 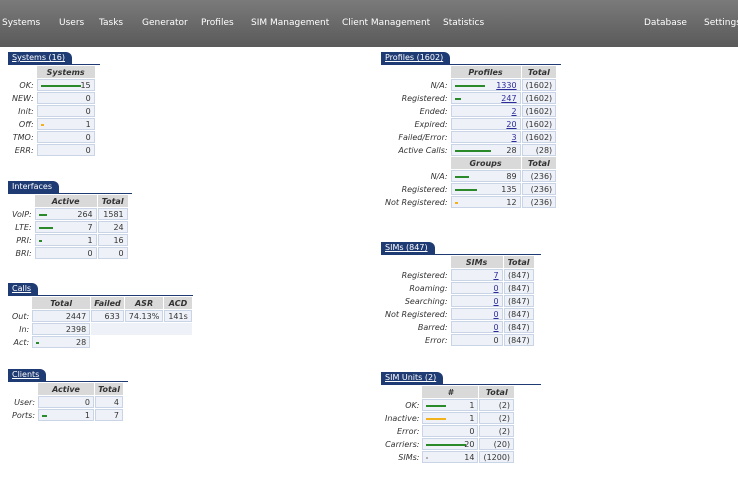 I want to click on status-bar-cell: 135, so click(x=485, y=189).